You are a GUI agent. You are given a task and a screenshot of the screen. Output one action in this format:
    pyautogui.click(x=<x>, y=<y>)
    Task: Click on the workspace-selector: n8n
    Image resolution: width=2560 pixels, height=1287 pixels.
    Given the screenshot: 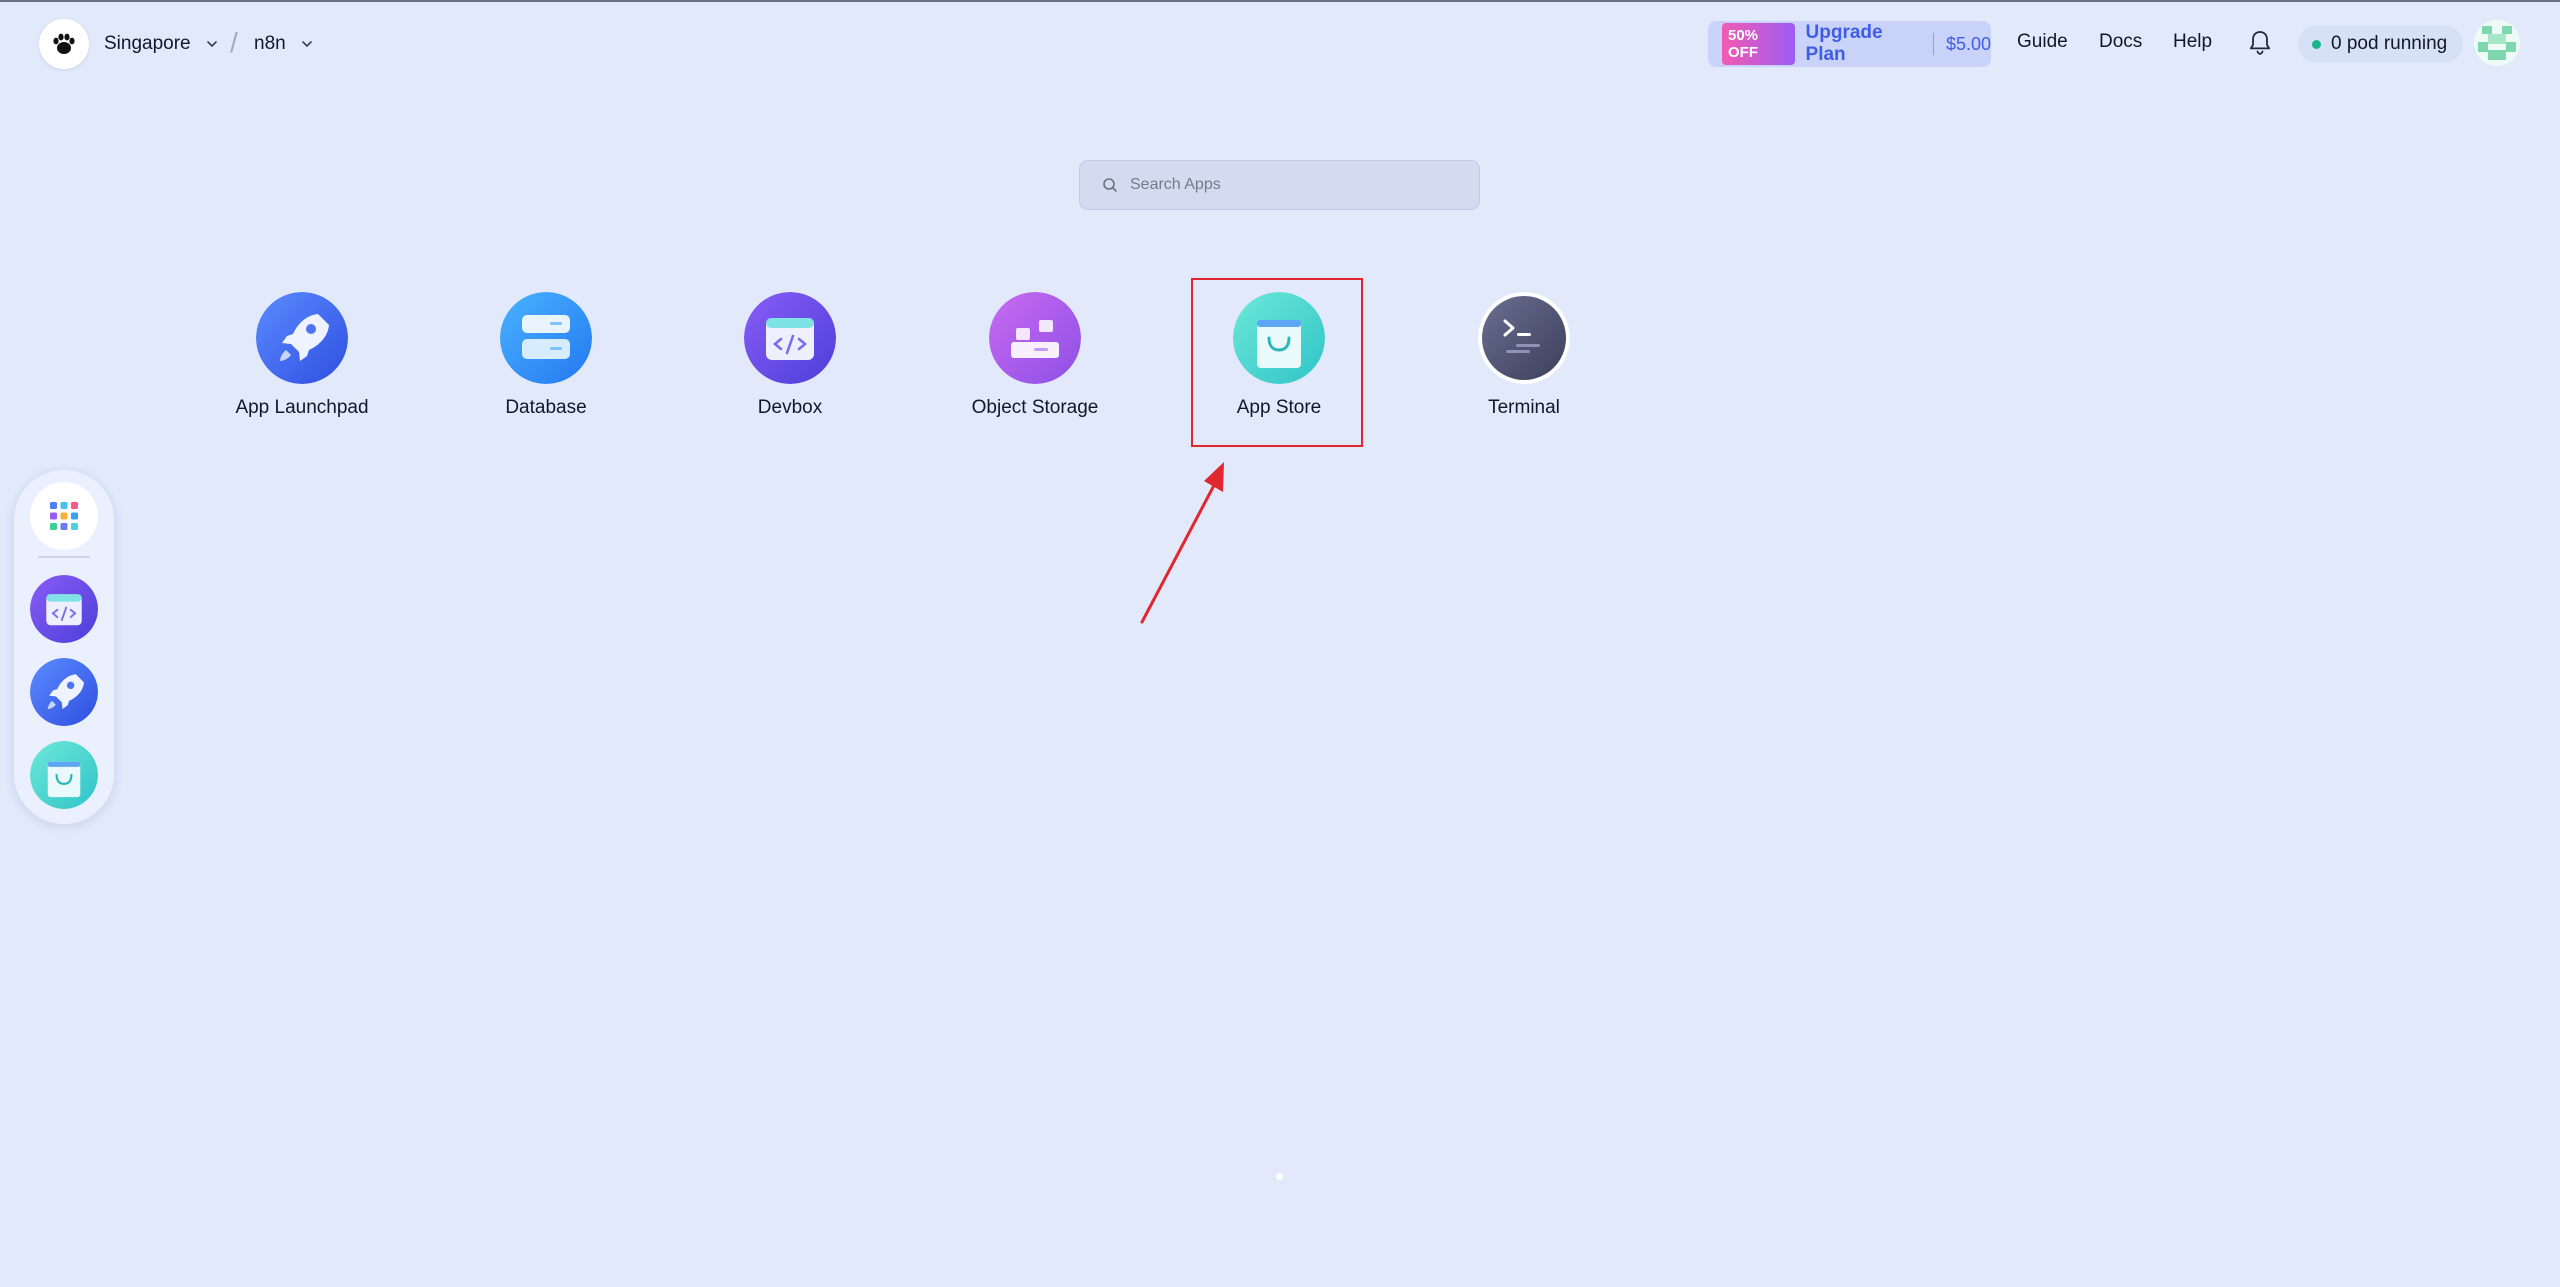 What is the action you would take?
    pyautogui.click(x=284, y=44)
    